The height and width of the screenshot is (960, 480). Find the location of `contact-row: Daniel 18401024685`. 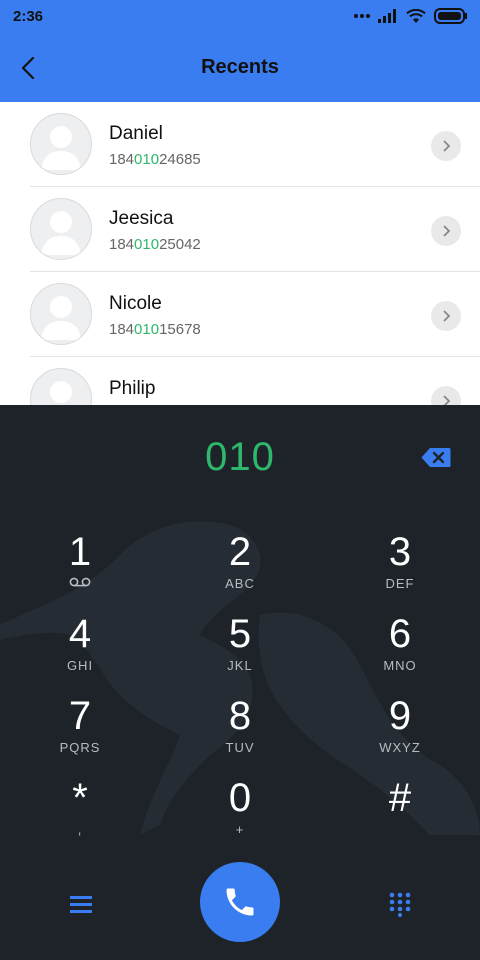

contact-row: Daniel 18401024685 is located at coordinates (240, 144).